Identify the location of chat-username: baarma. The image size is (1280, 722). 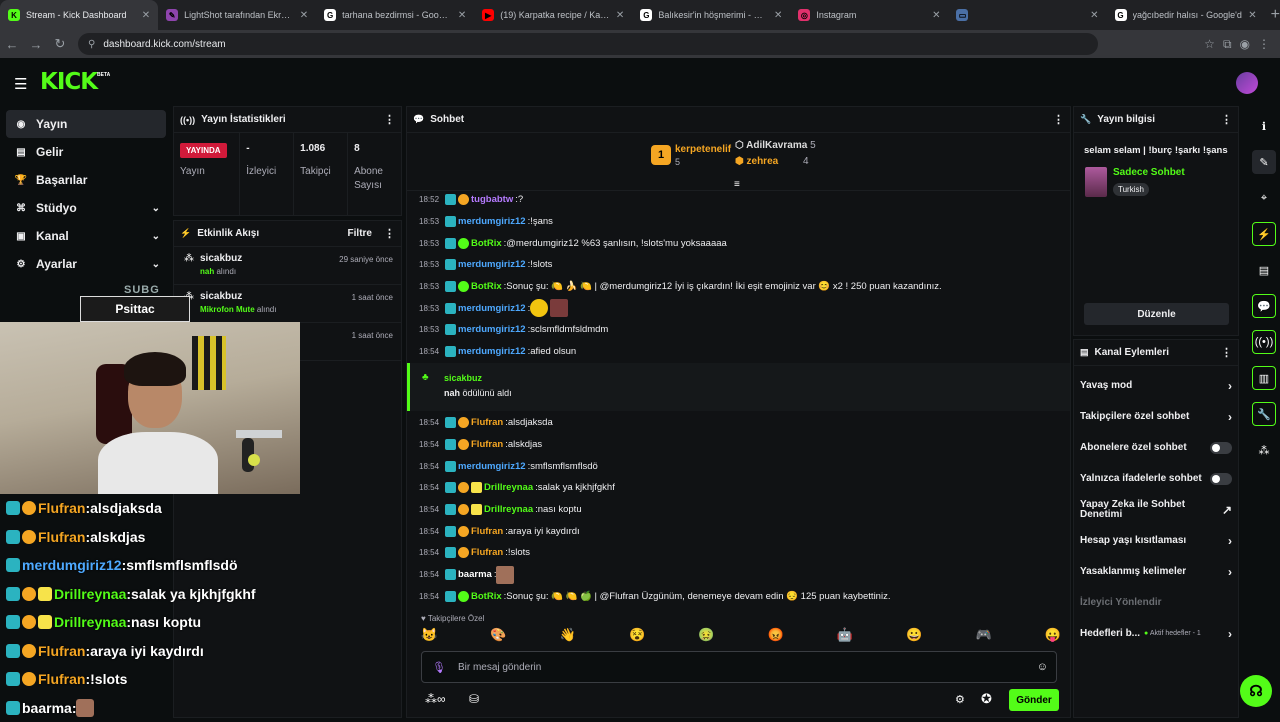
(475, 574).